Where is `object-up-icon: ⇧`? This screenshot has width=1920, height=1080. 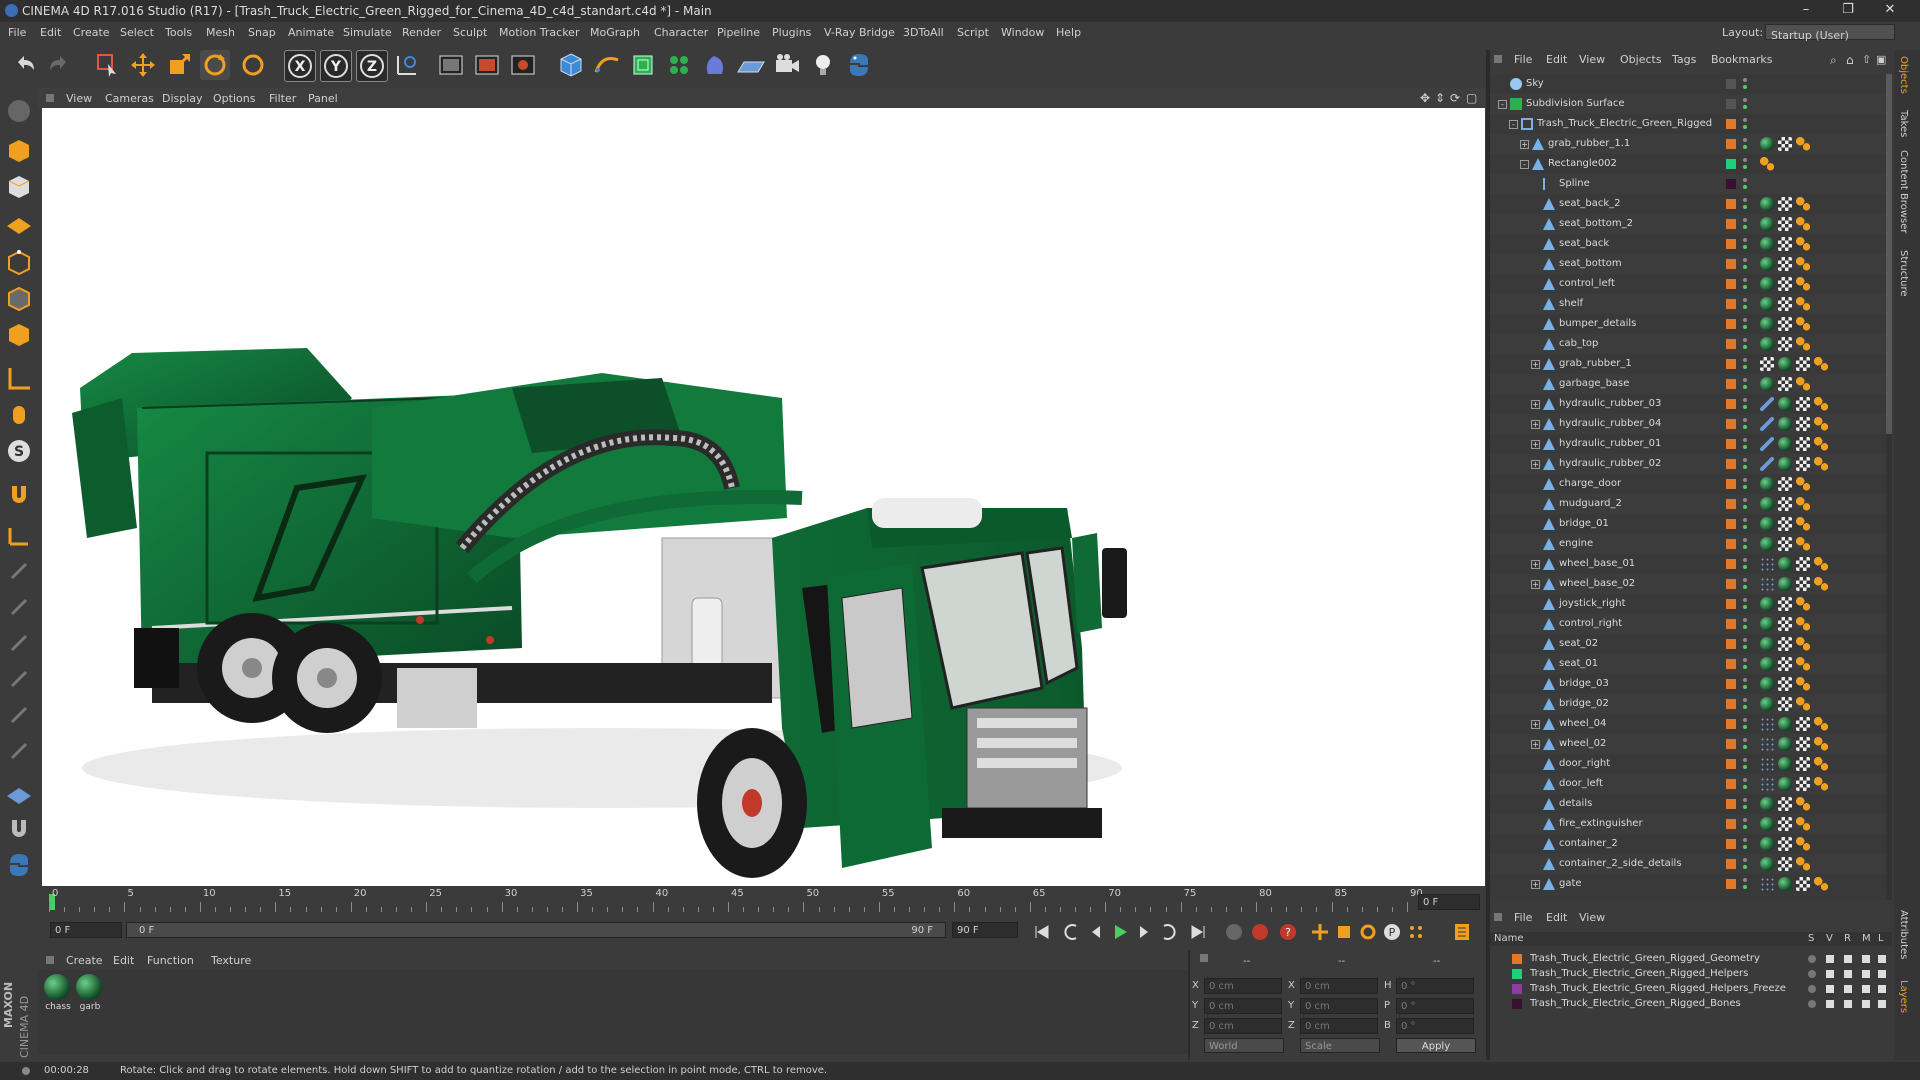 object-up-icon: ⇧ is located at coordinates (1866, 59).